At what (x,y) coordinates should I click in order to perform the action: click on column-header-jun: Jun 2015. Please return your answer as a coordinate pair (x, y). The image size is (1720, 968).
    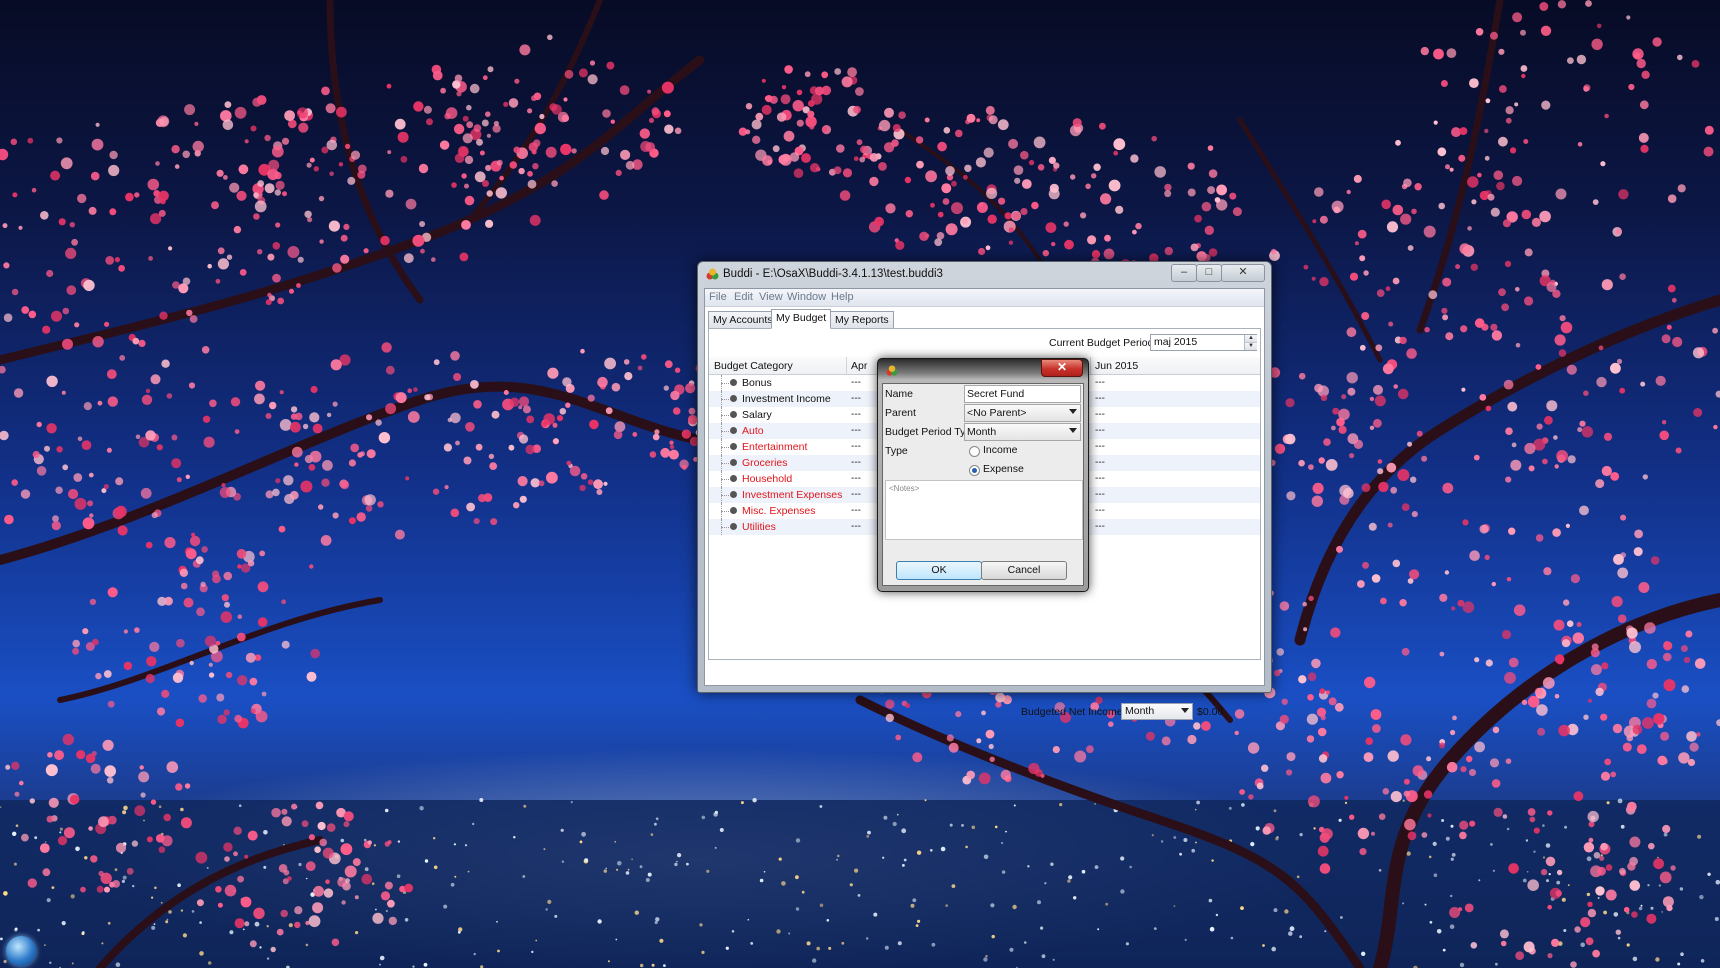
    Looking at the image, I should click on (1116, 366).